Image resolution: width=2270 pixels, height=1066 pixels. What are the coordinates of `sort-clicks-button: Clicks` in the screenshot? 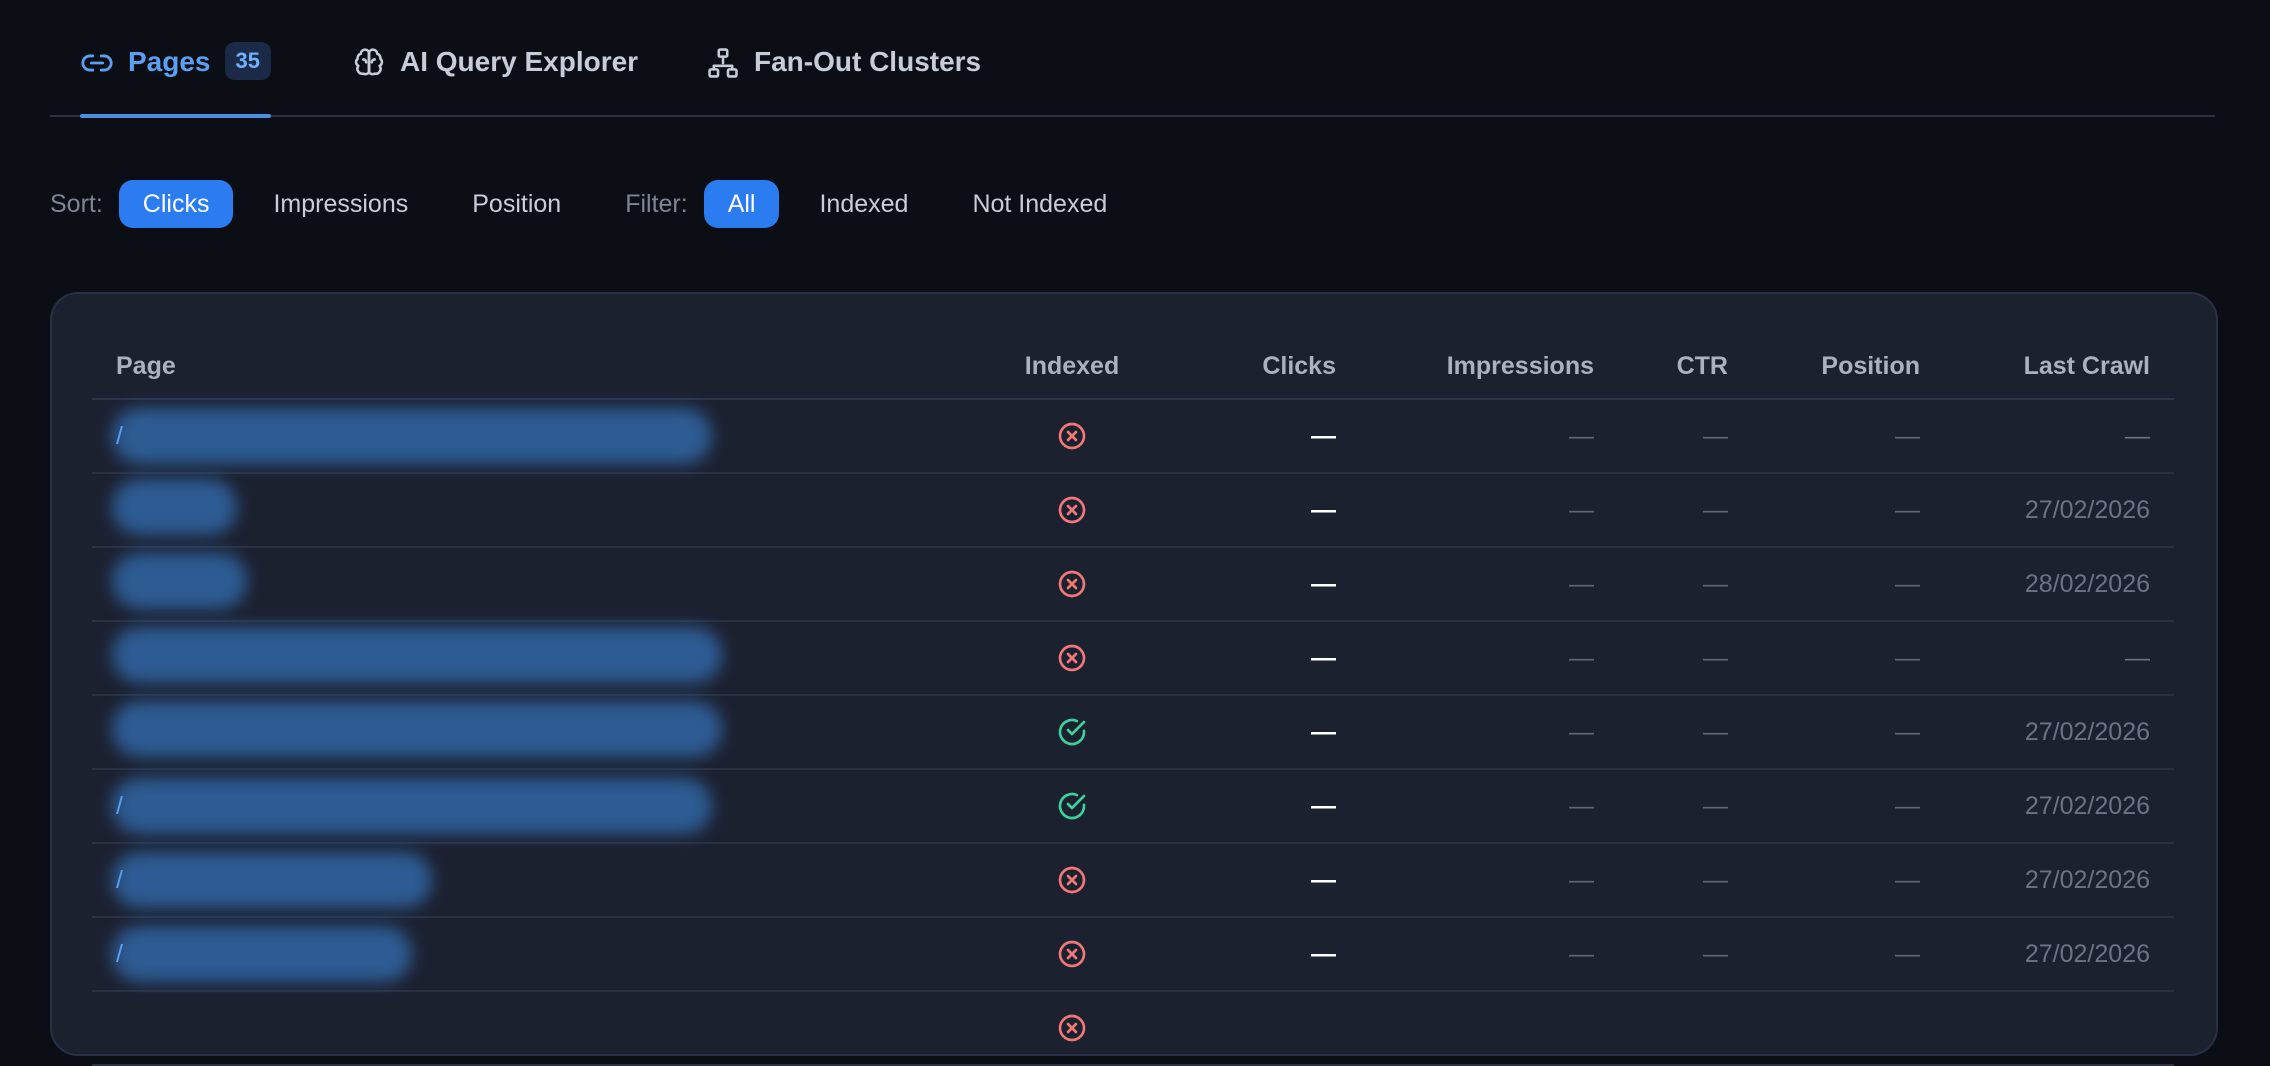 It's located at (176, 204).